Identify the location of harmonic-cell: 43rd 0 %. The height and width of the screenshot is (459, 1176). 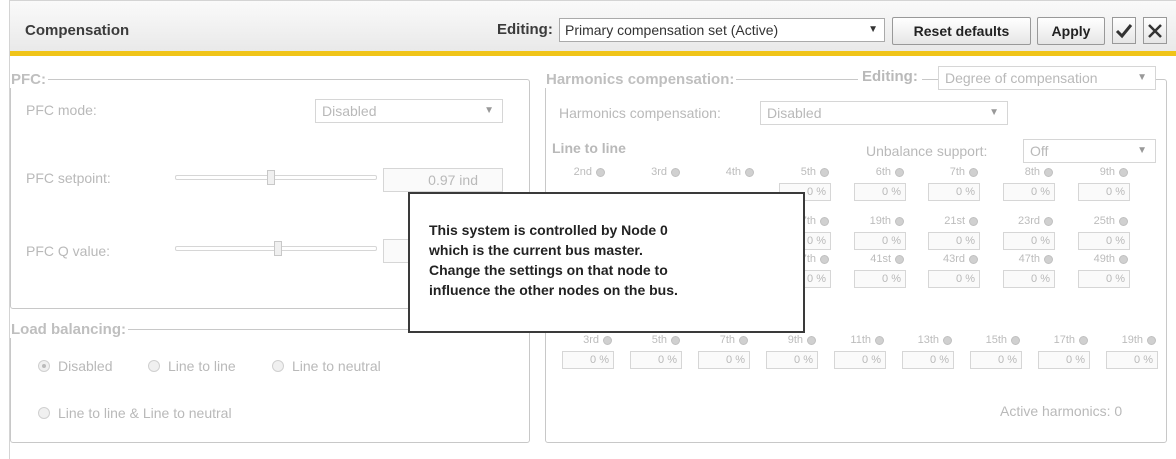
(954, 273).